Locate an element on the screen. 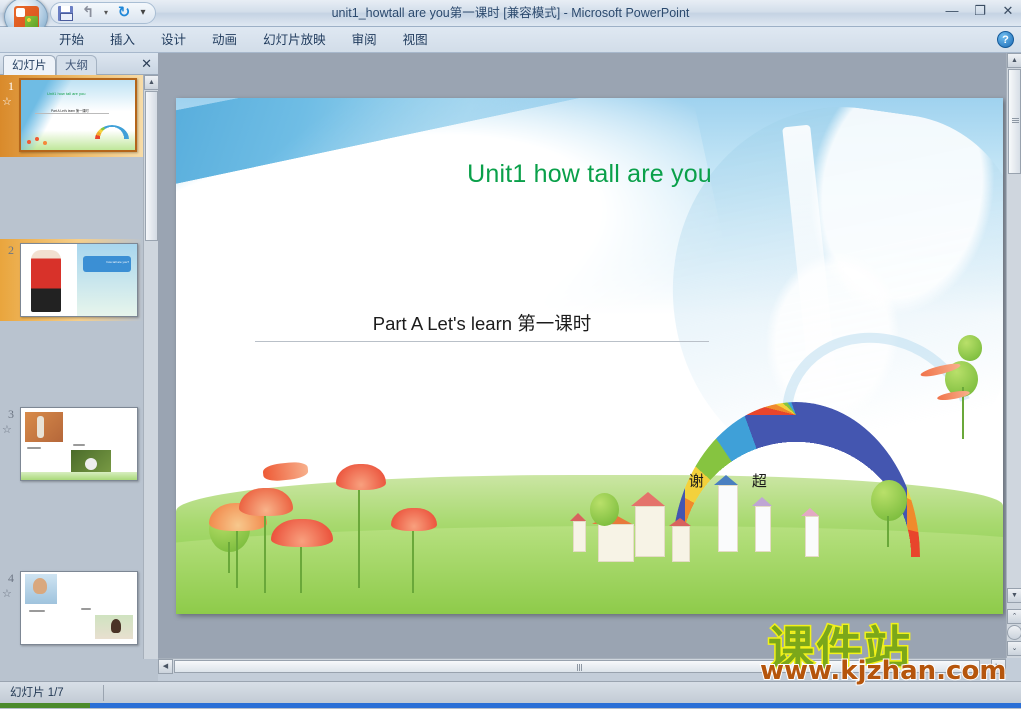 This screenshot has width=1021, height=709. minimize-button: — is located at coordinates (952, 11).